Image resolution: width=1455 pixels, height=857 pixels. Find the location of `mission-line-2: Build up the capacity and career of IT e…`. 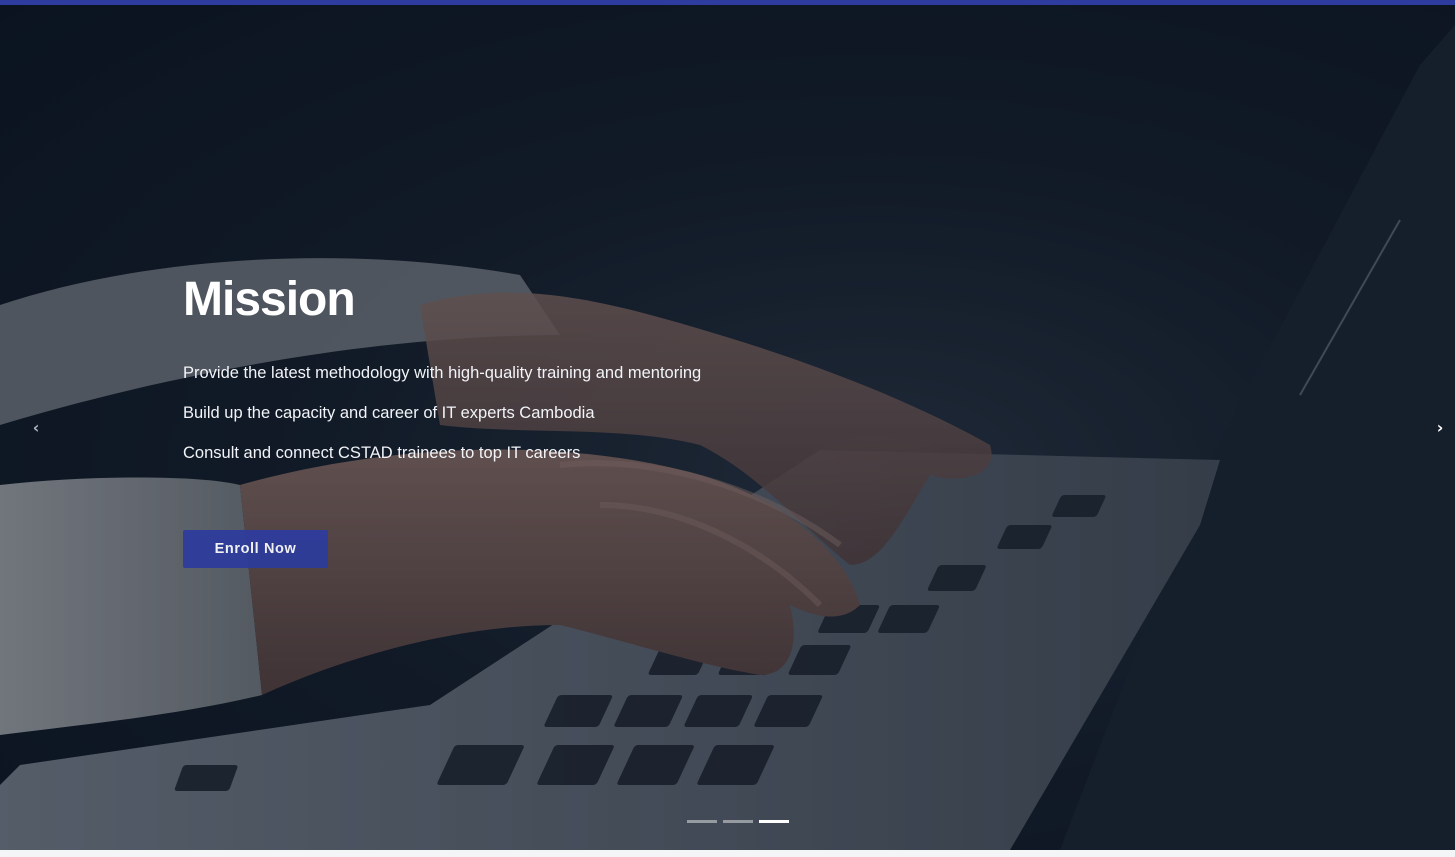

mission-line-2: Build up the capacity and career of IT e… is located at coordinates (389, 413).